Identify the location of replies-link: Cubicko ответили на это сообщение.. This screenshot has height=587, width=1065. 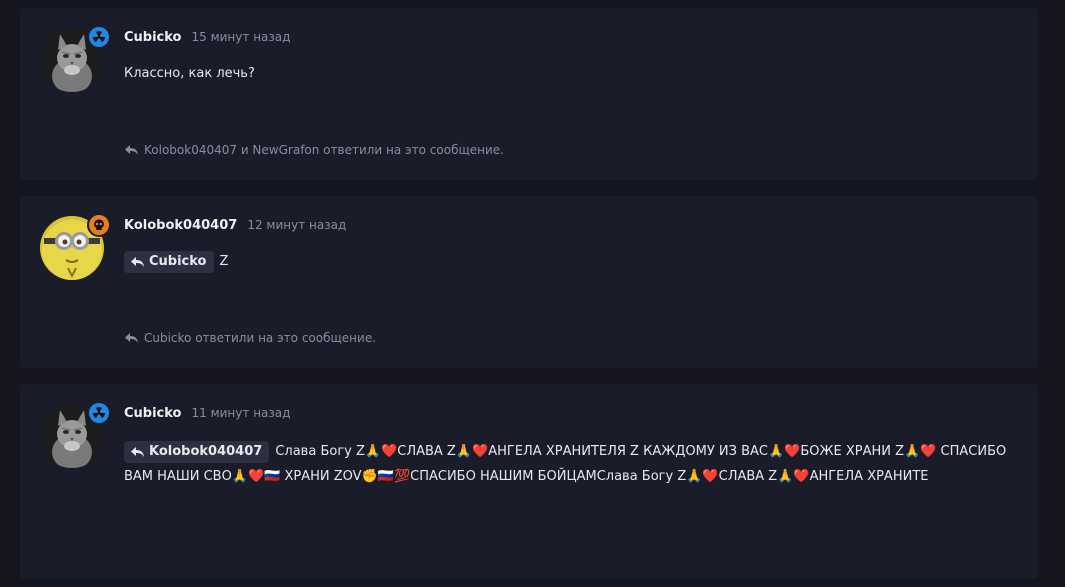
(260, 338).